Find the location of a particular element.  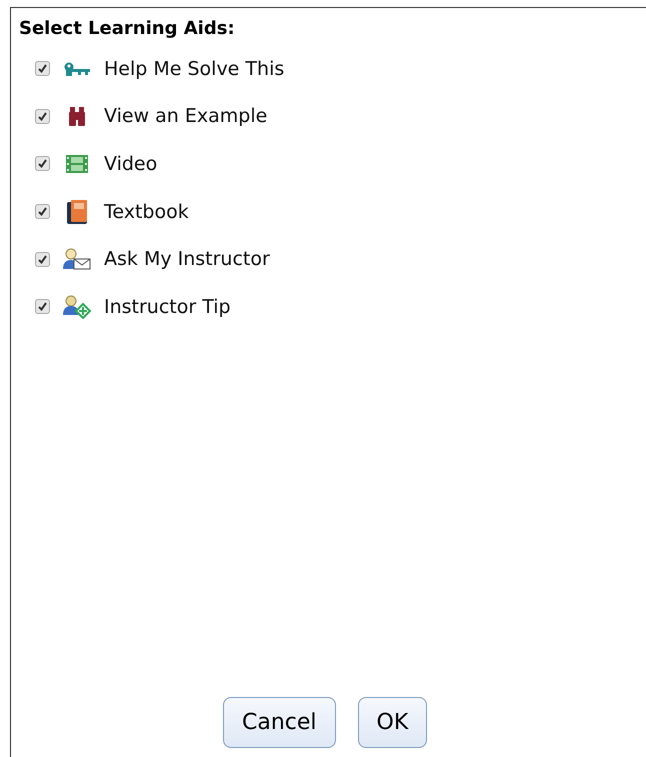

person-mail-icon is located at coordinates (77, 259).